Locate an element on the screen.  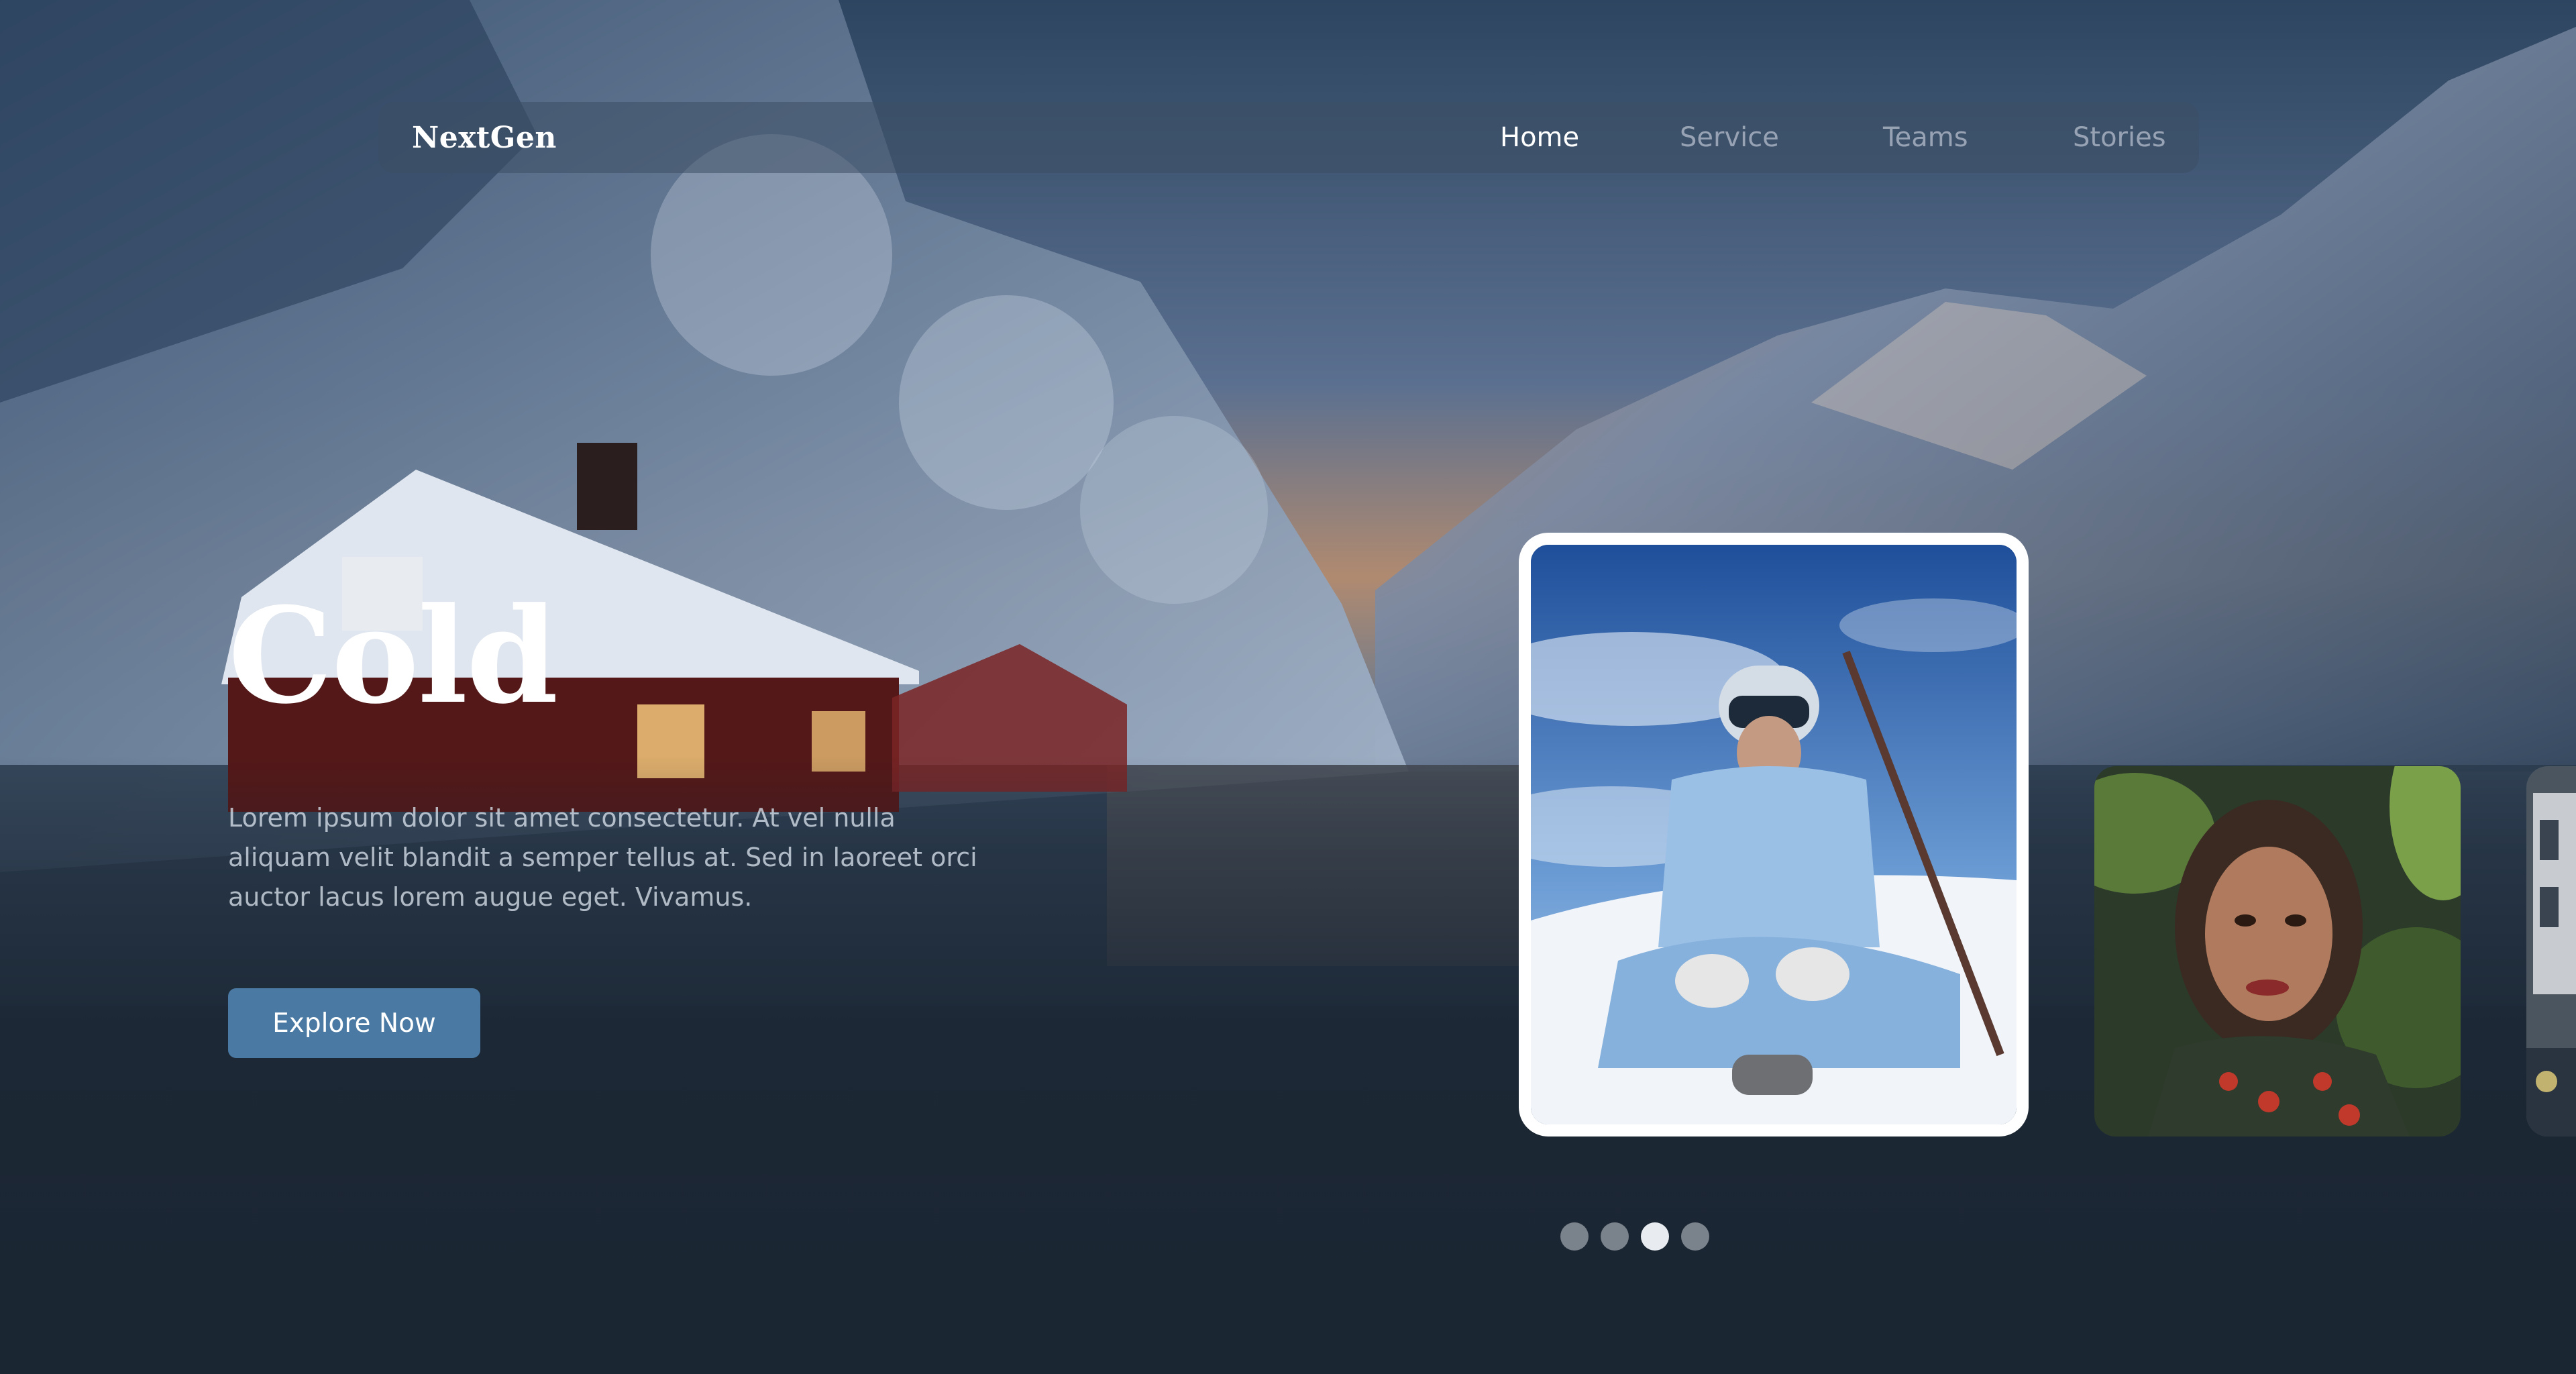
brand-logo: NextGen is located at coordinates (484, 138).